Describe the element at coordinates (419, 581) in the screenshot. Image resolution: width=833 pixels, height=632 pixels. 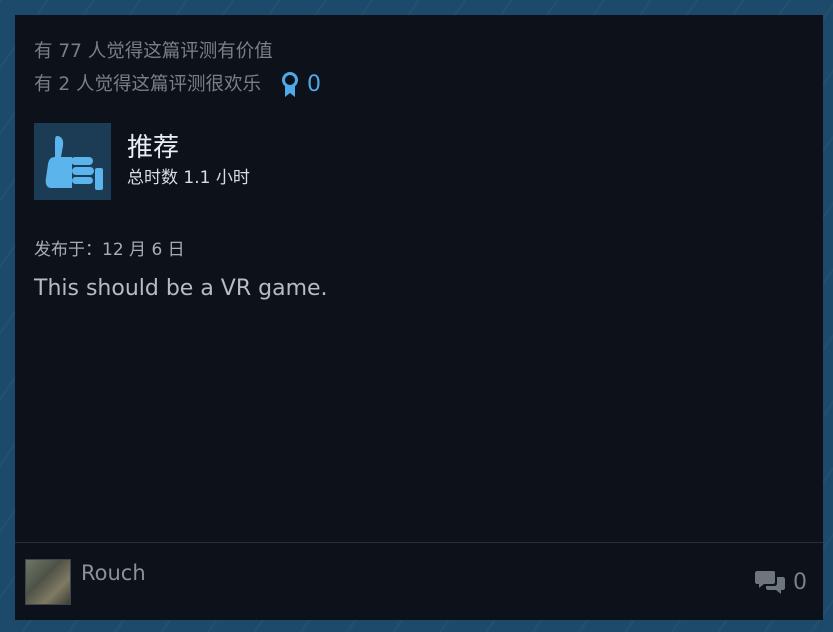
I see `review-footer: Rouch 0` at that location.